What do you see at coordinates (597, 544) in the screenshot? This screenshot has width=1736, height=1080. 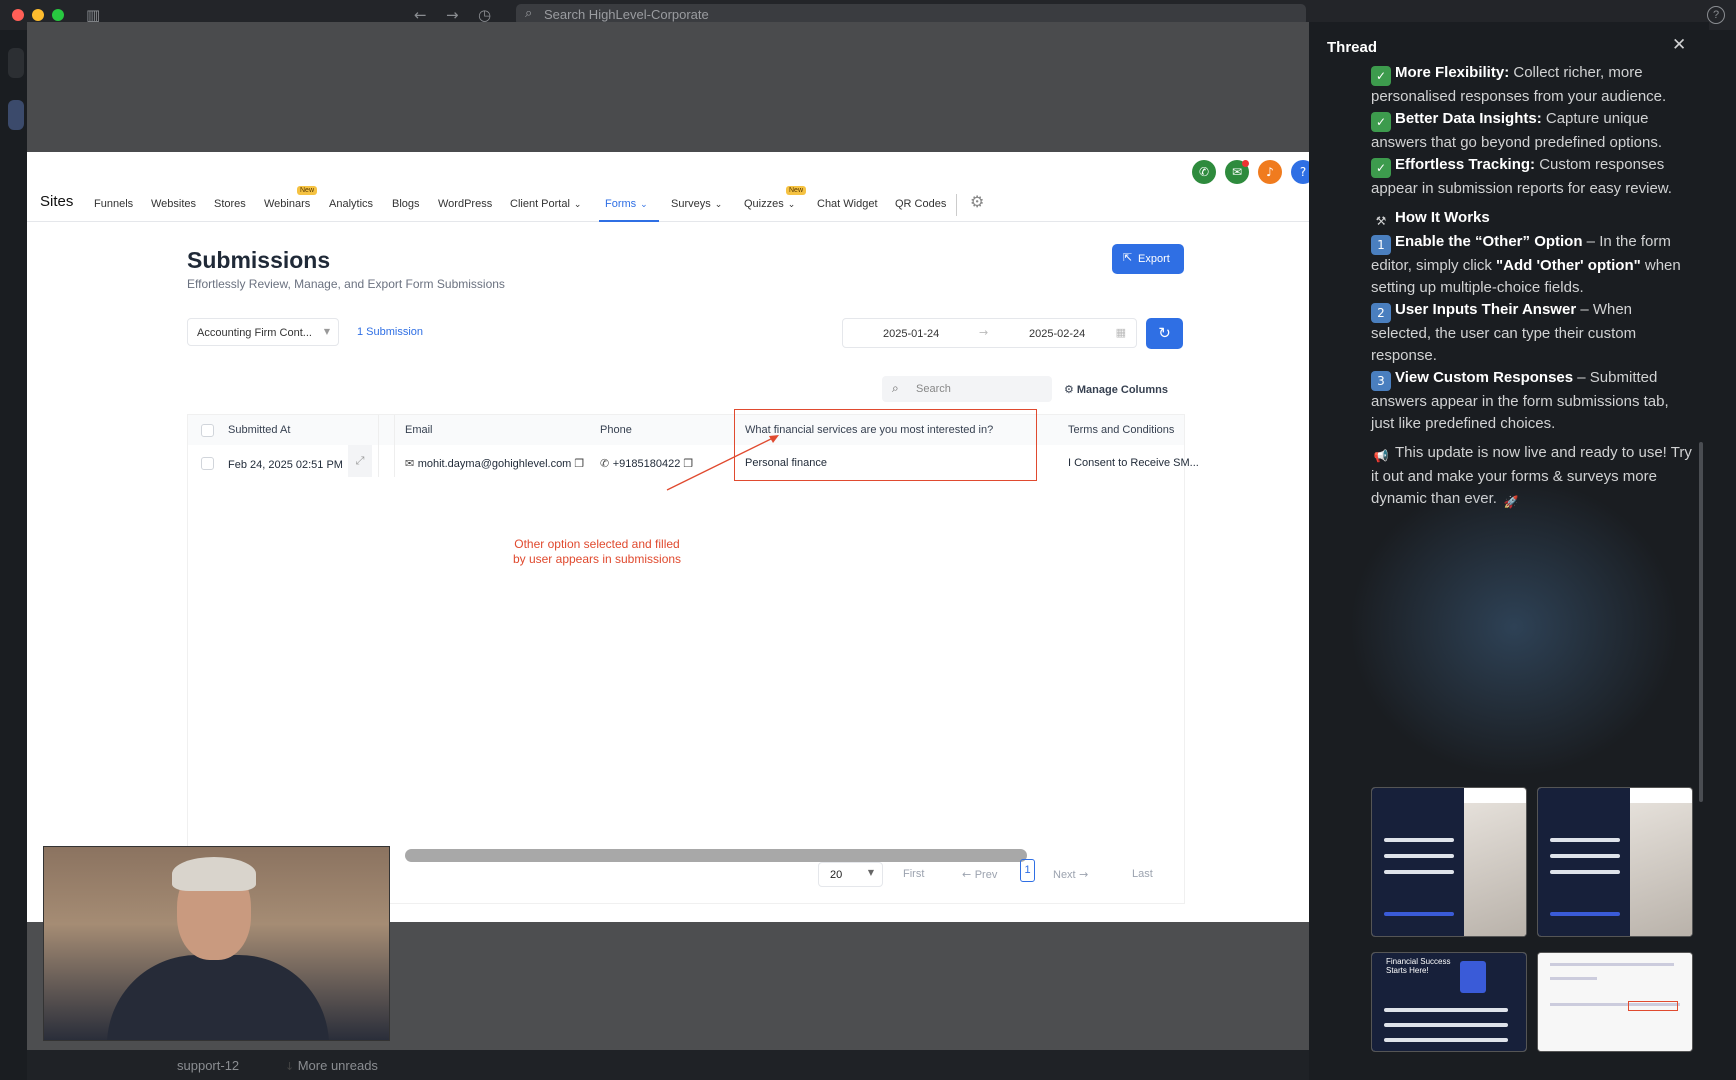 I see `annotation-line-1: Other option selected and filled` at bounding box center [597, 544].